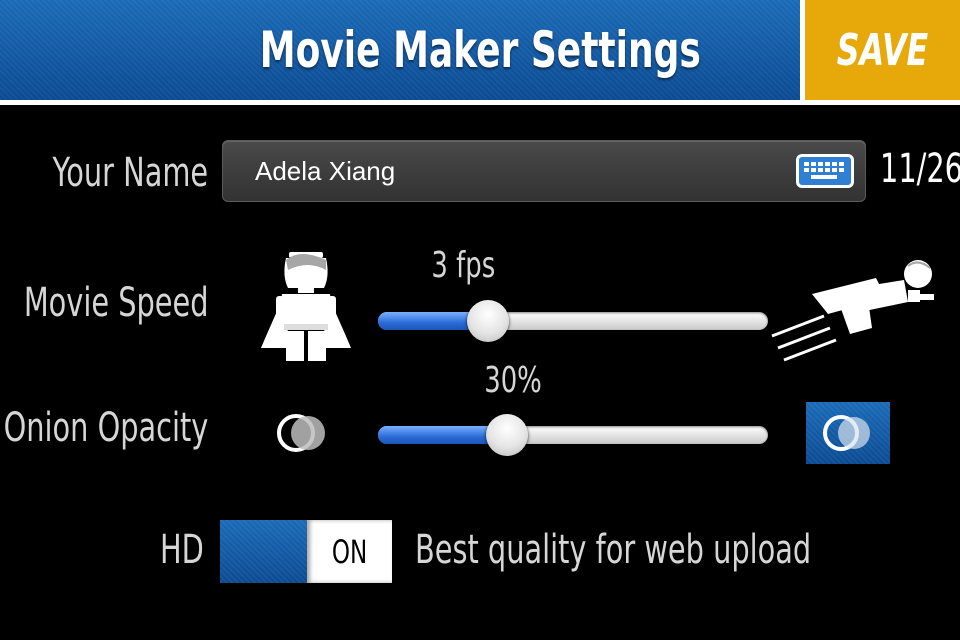 Image resolution: width=960 pixels, height=640 pixels. I want to click on hd-description-text: Best quality for web upload, so click(613, 550).